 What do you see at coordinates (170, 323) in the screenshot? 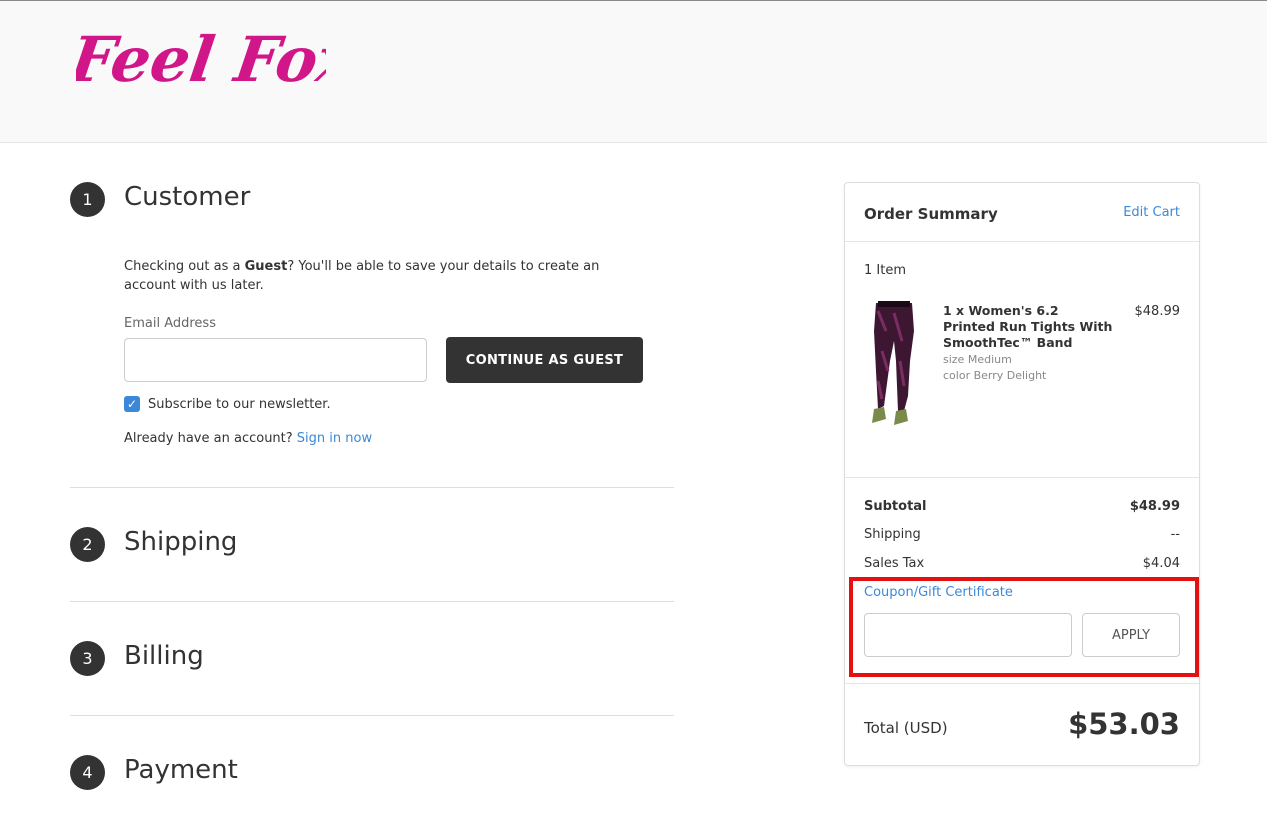
I see `email-label: Email Address` at bounding box center [170, 323].